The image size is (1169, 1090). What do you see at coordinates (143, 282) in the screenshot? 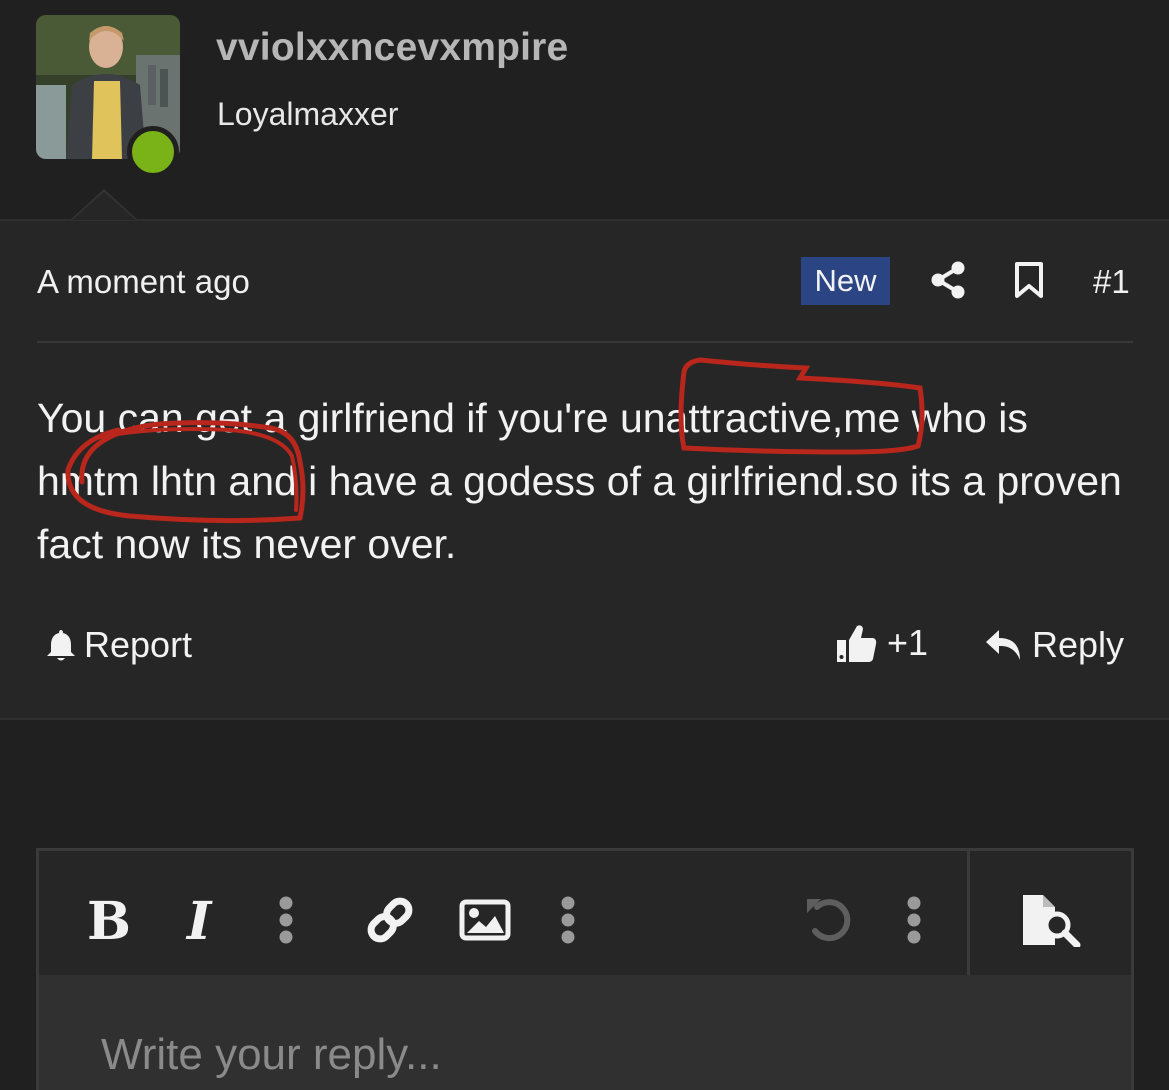
I see `post-timestamp: A moment ago` at bounding box center [143, 282].